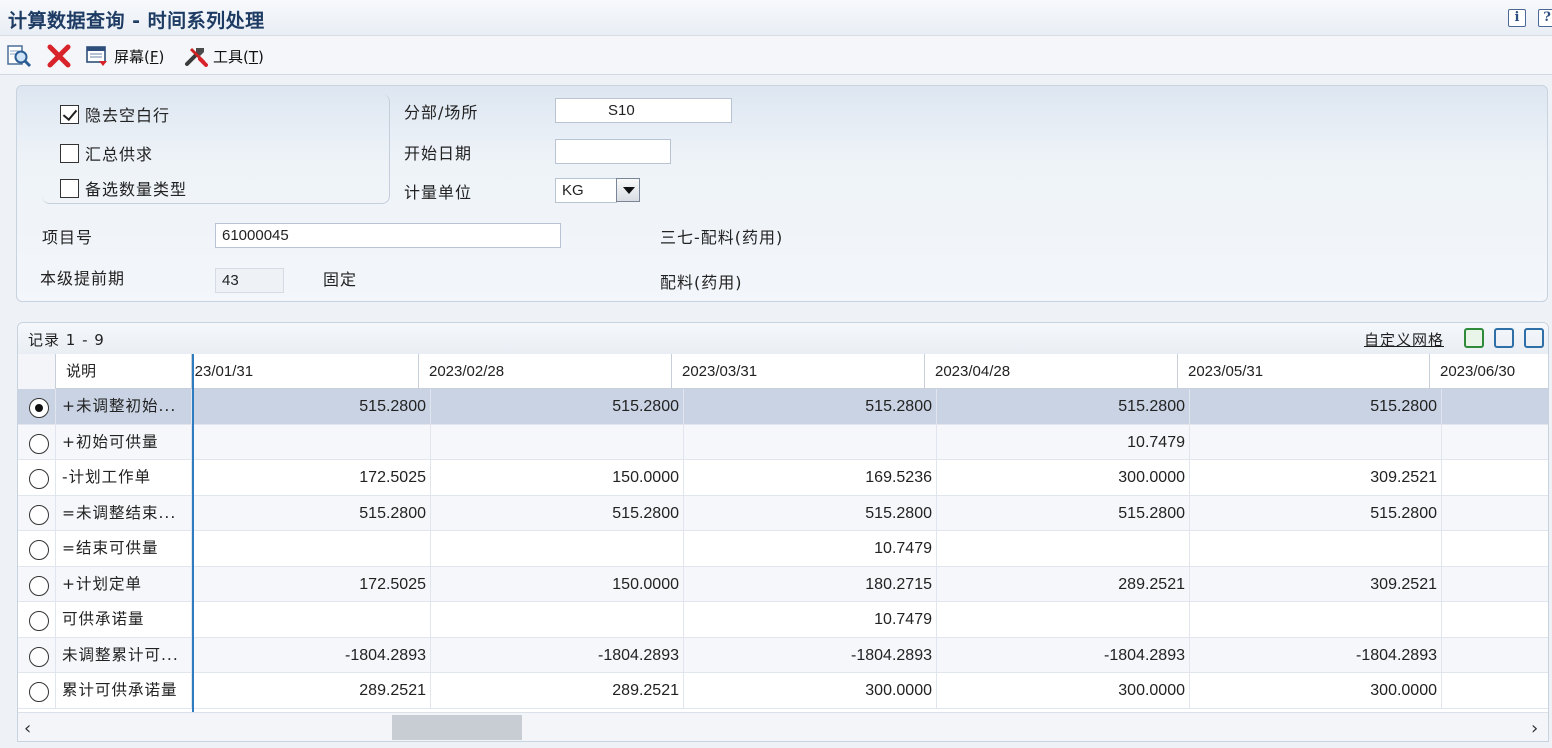  I want to click on table-row: 可供承诺量 10.7479, so click(783, 620).